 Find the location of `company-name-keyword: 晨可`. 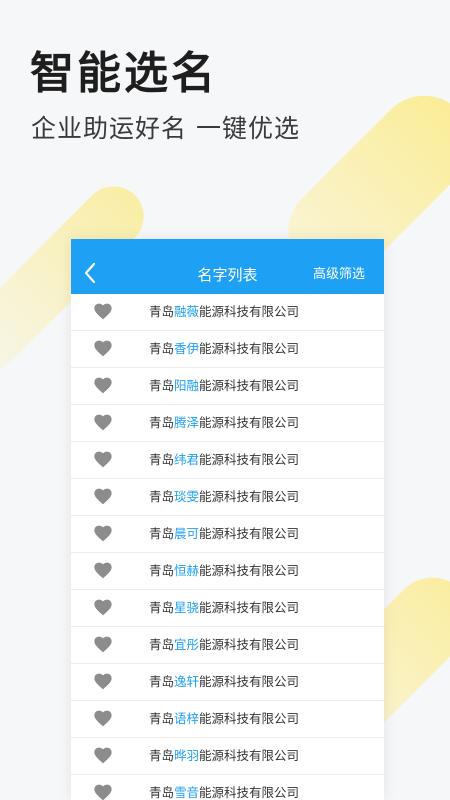

company-name-keyword: 晨可 is located at coordinates (187, 533).